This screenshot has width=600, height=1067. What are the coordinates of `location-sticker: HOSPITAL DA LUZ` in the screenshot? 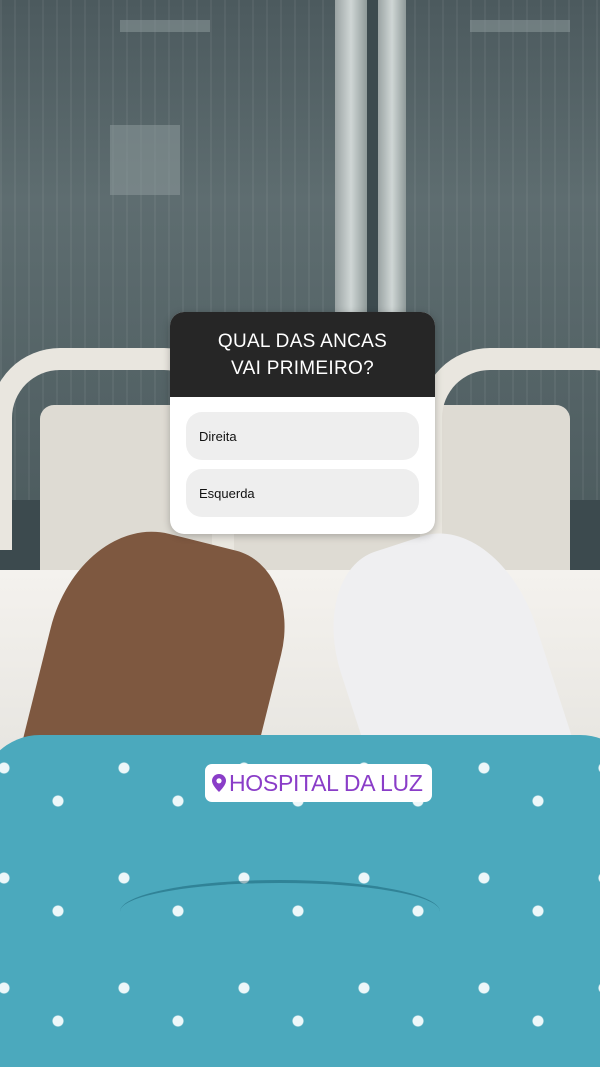 It's located at (318, 783).